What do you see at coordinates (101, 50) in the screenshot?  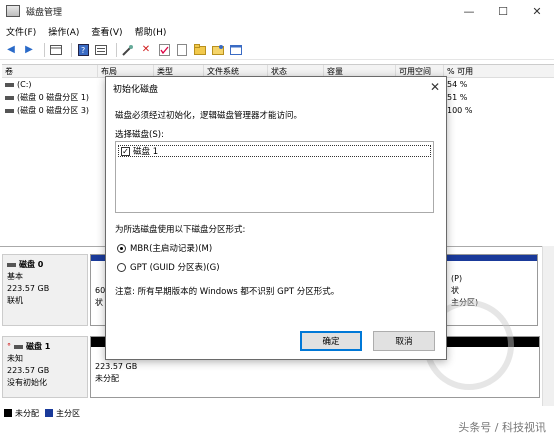 I see `properties-icon` at bounding box center [101, 50].